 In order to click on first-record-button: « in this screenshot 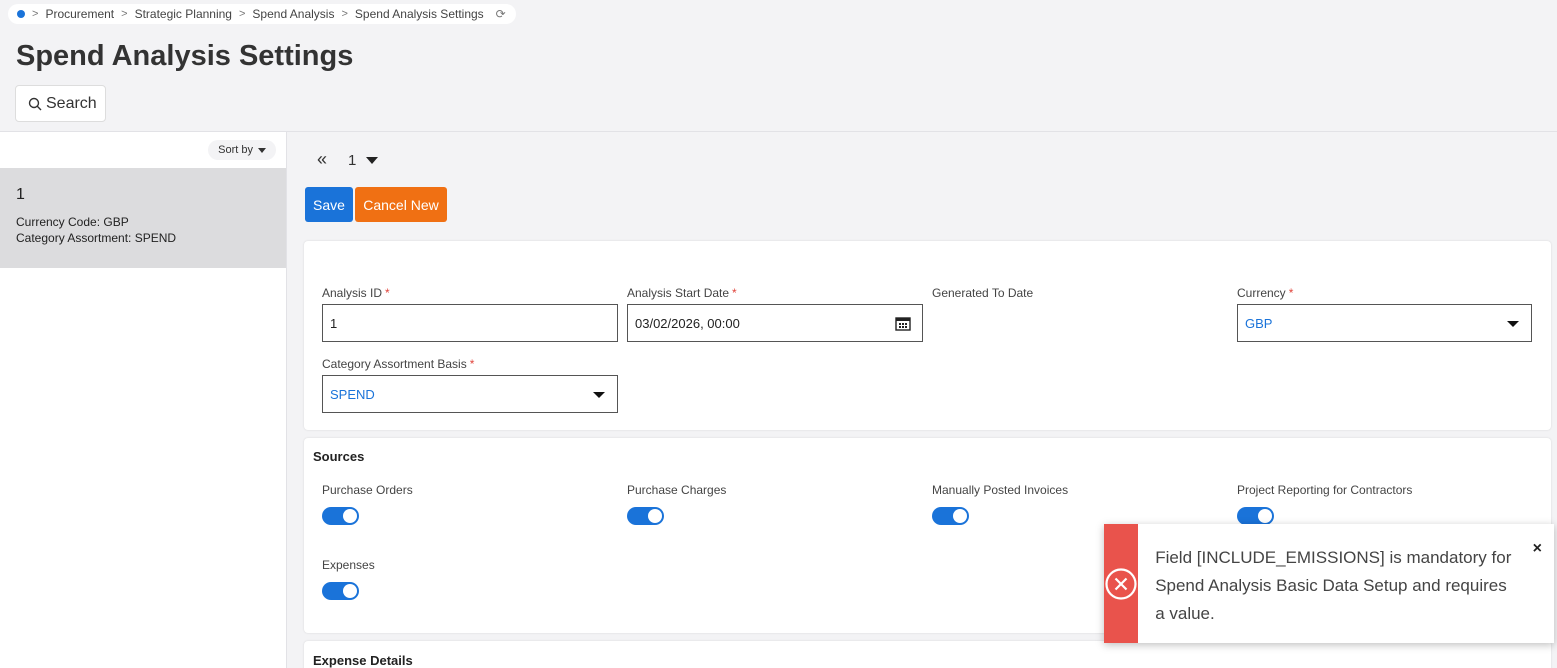, I will do `click(322, 159)`.